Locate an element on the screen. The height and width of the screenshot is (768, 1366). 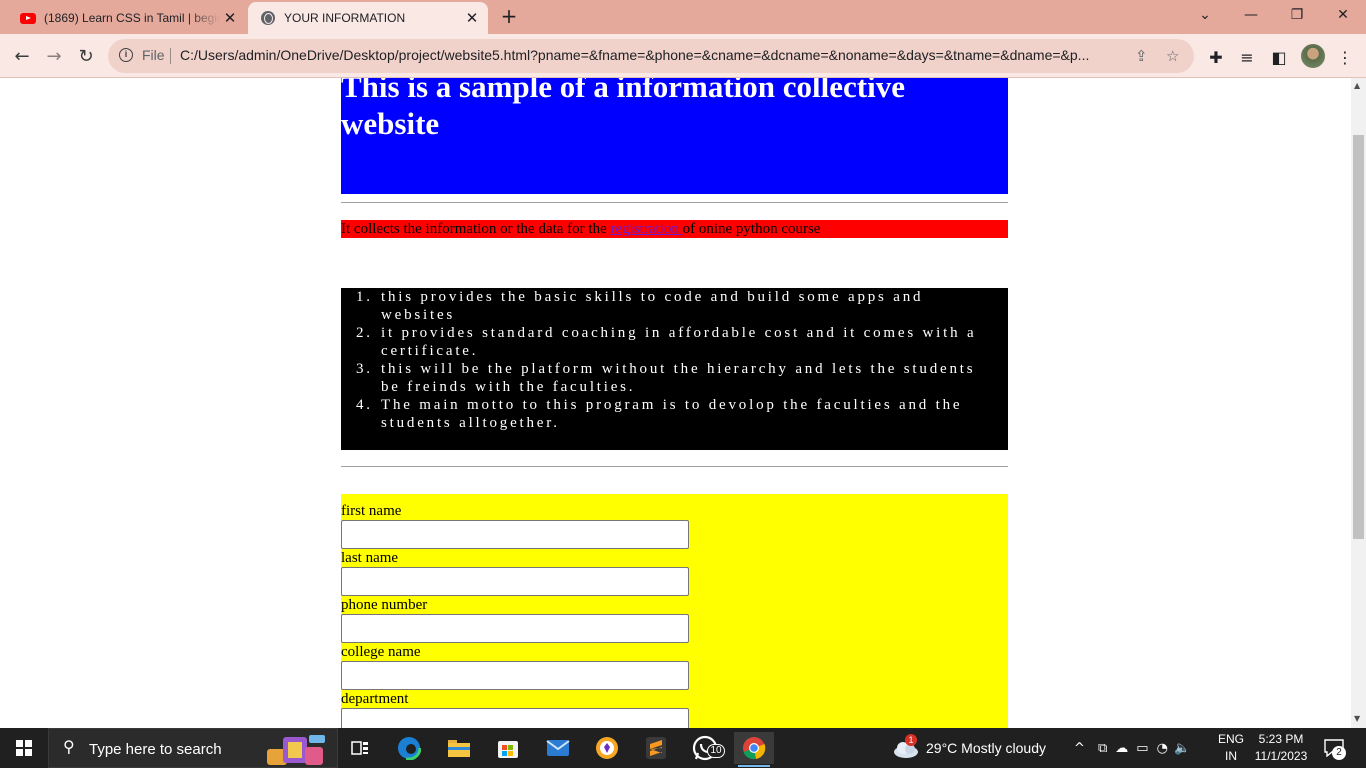
meet-now-icon: ⧉ is located at coordinates (1102, 748).